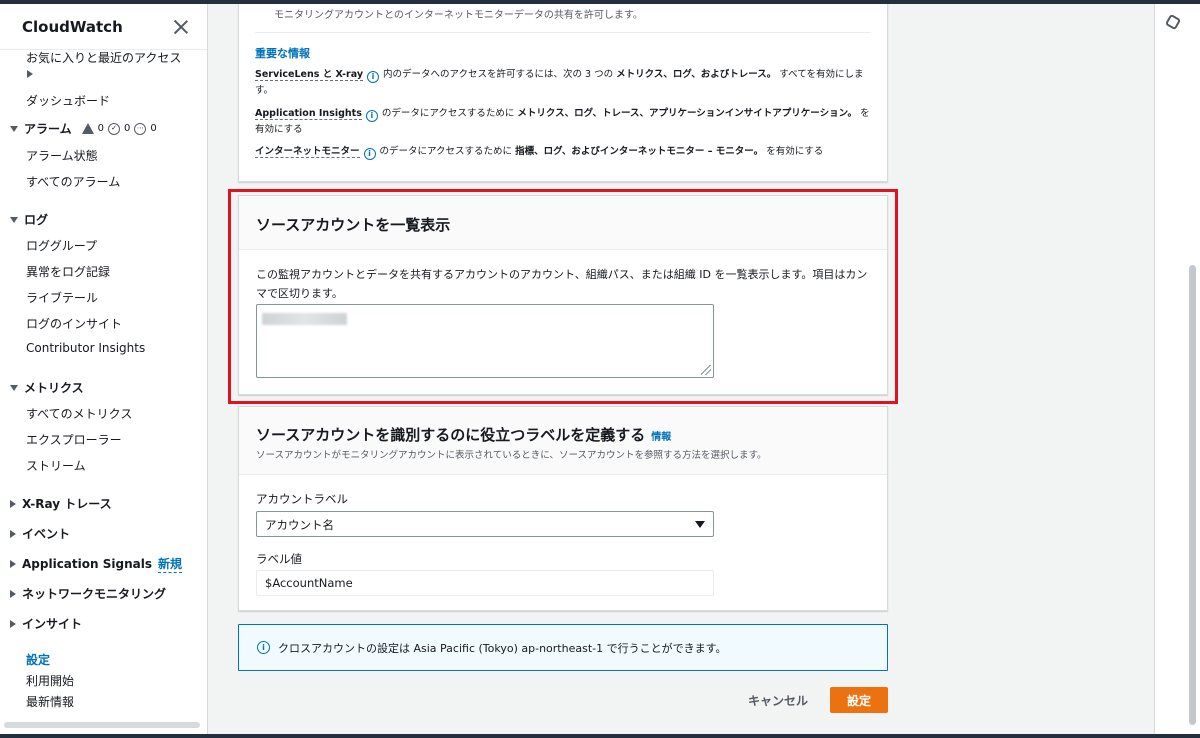  Describe the element at coordinates (127, 128) in the screenshot. I see `ok-count: 0` at that location.